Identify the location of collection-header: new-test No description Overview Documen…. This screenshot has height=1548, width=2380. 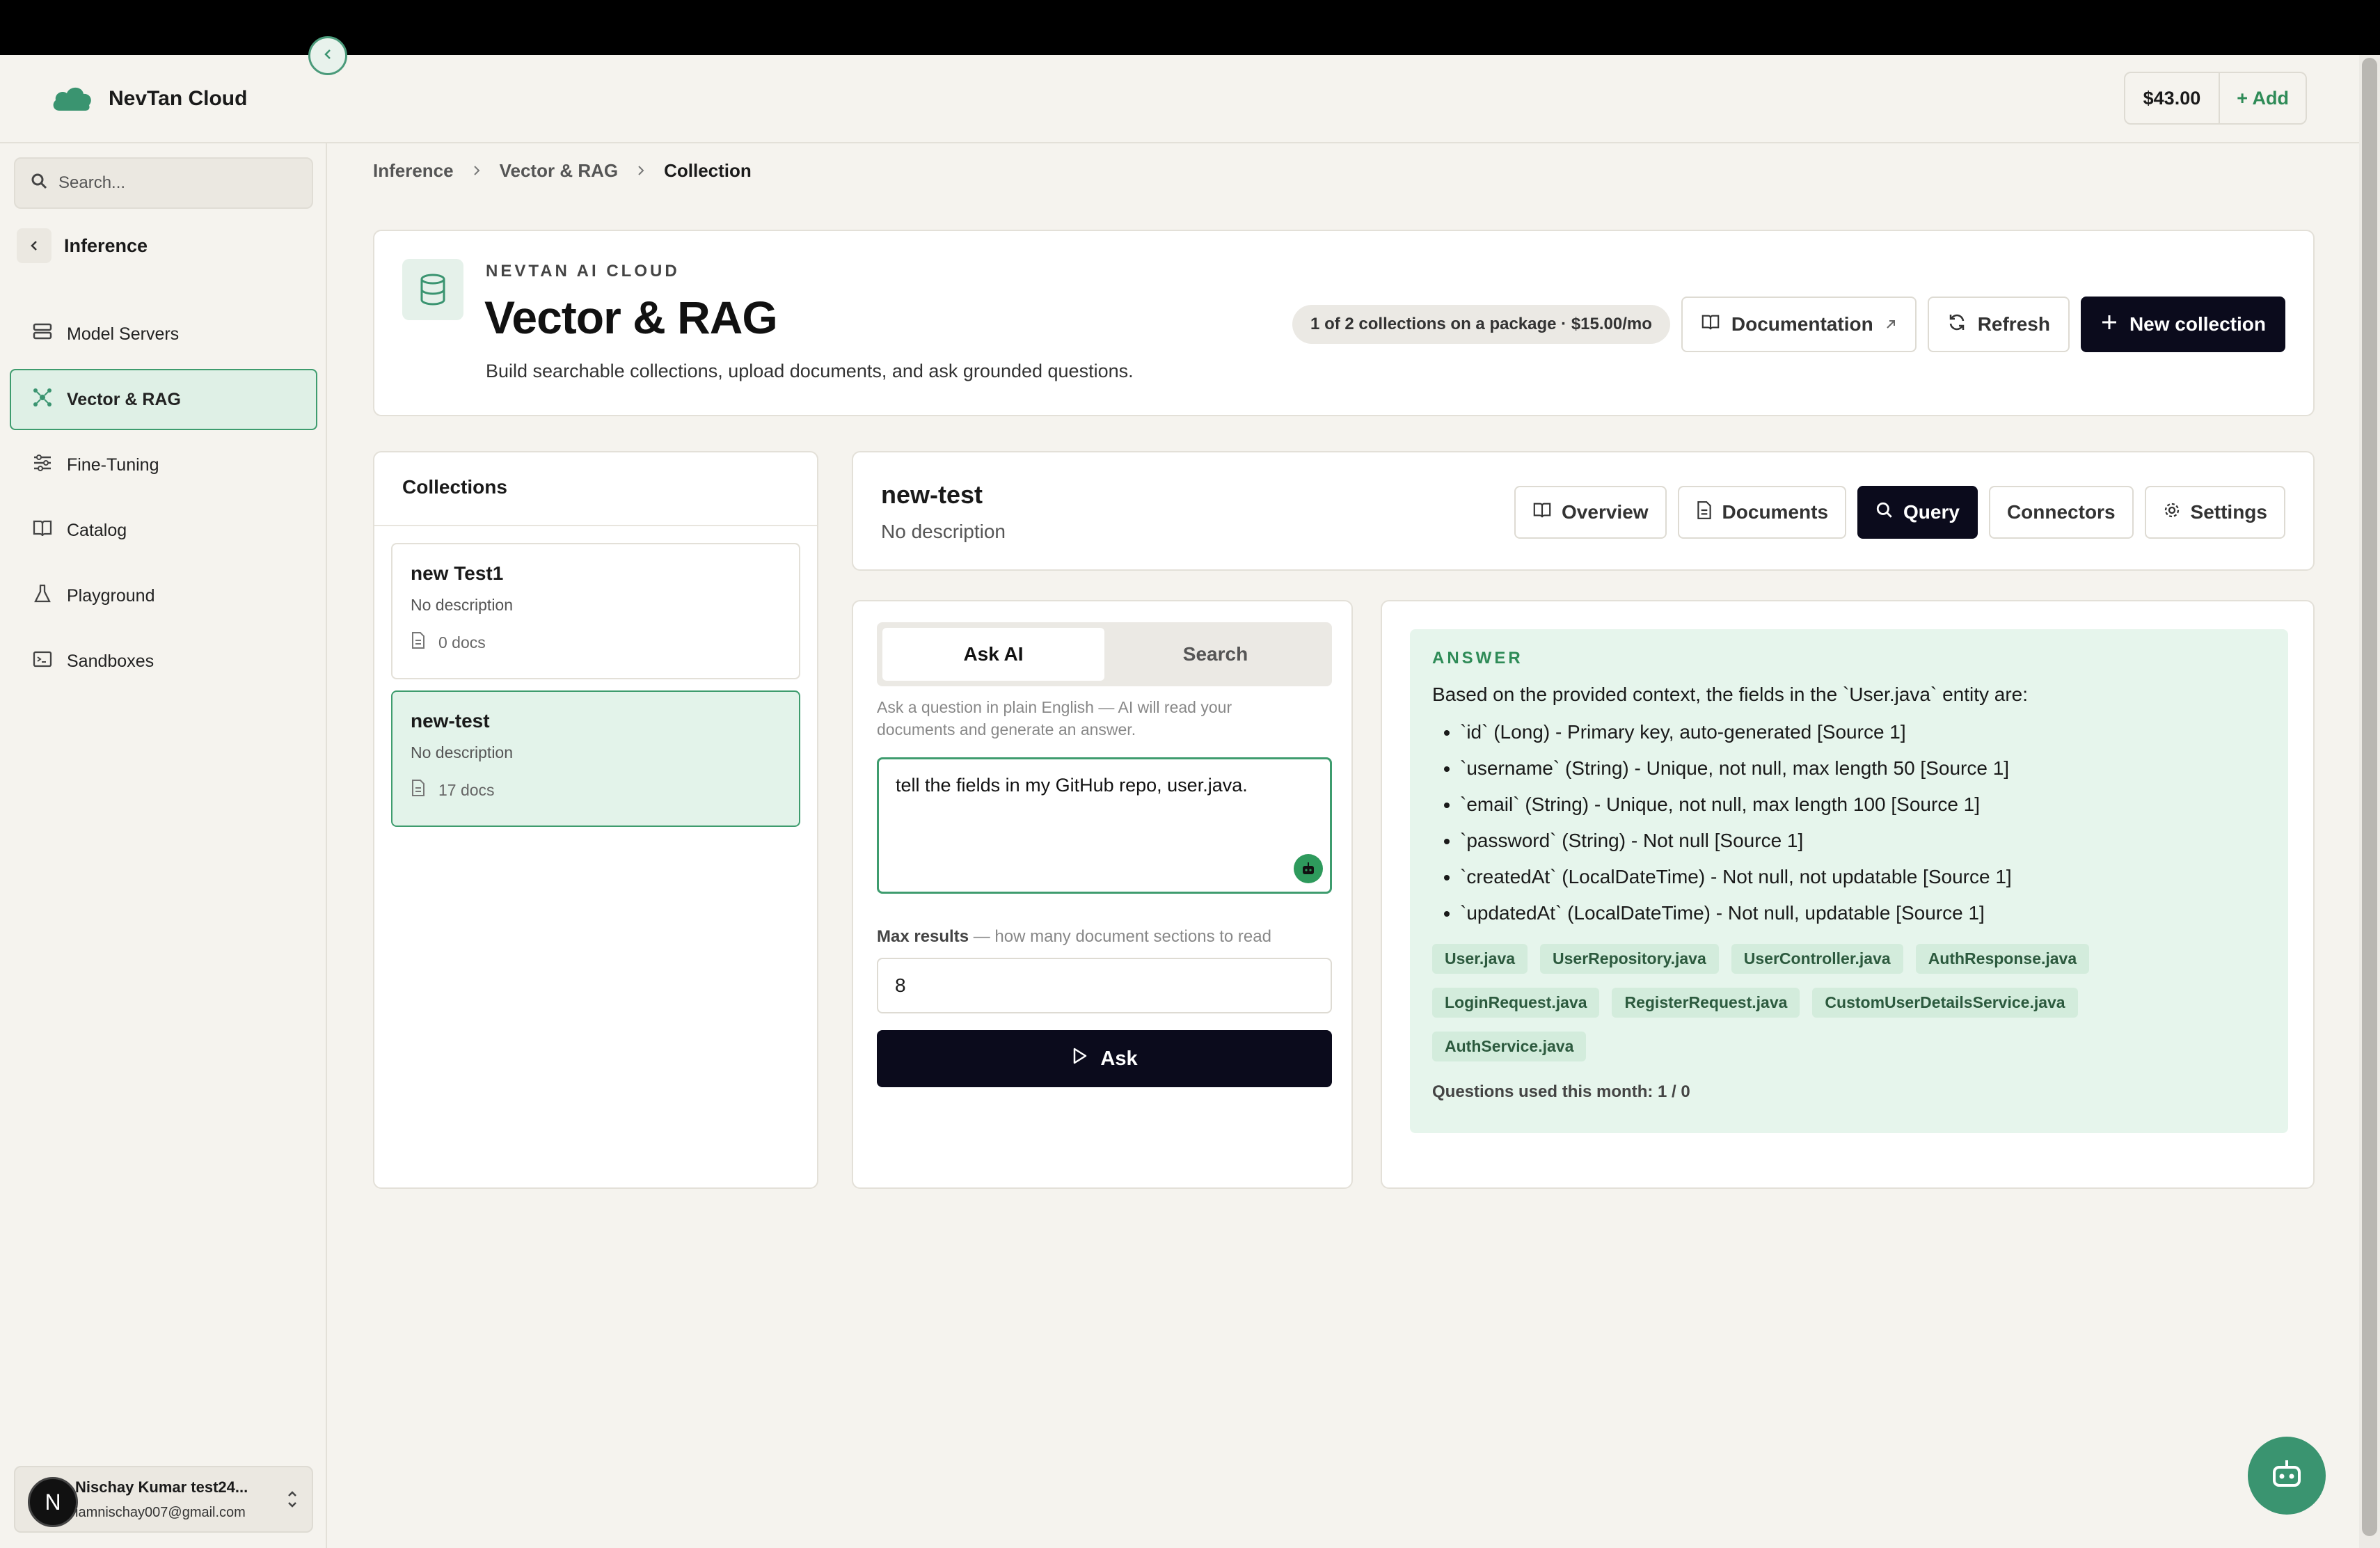
(1583, 511).